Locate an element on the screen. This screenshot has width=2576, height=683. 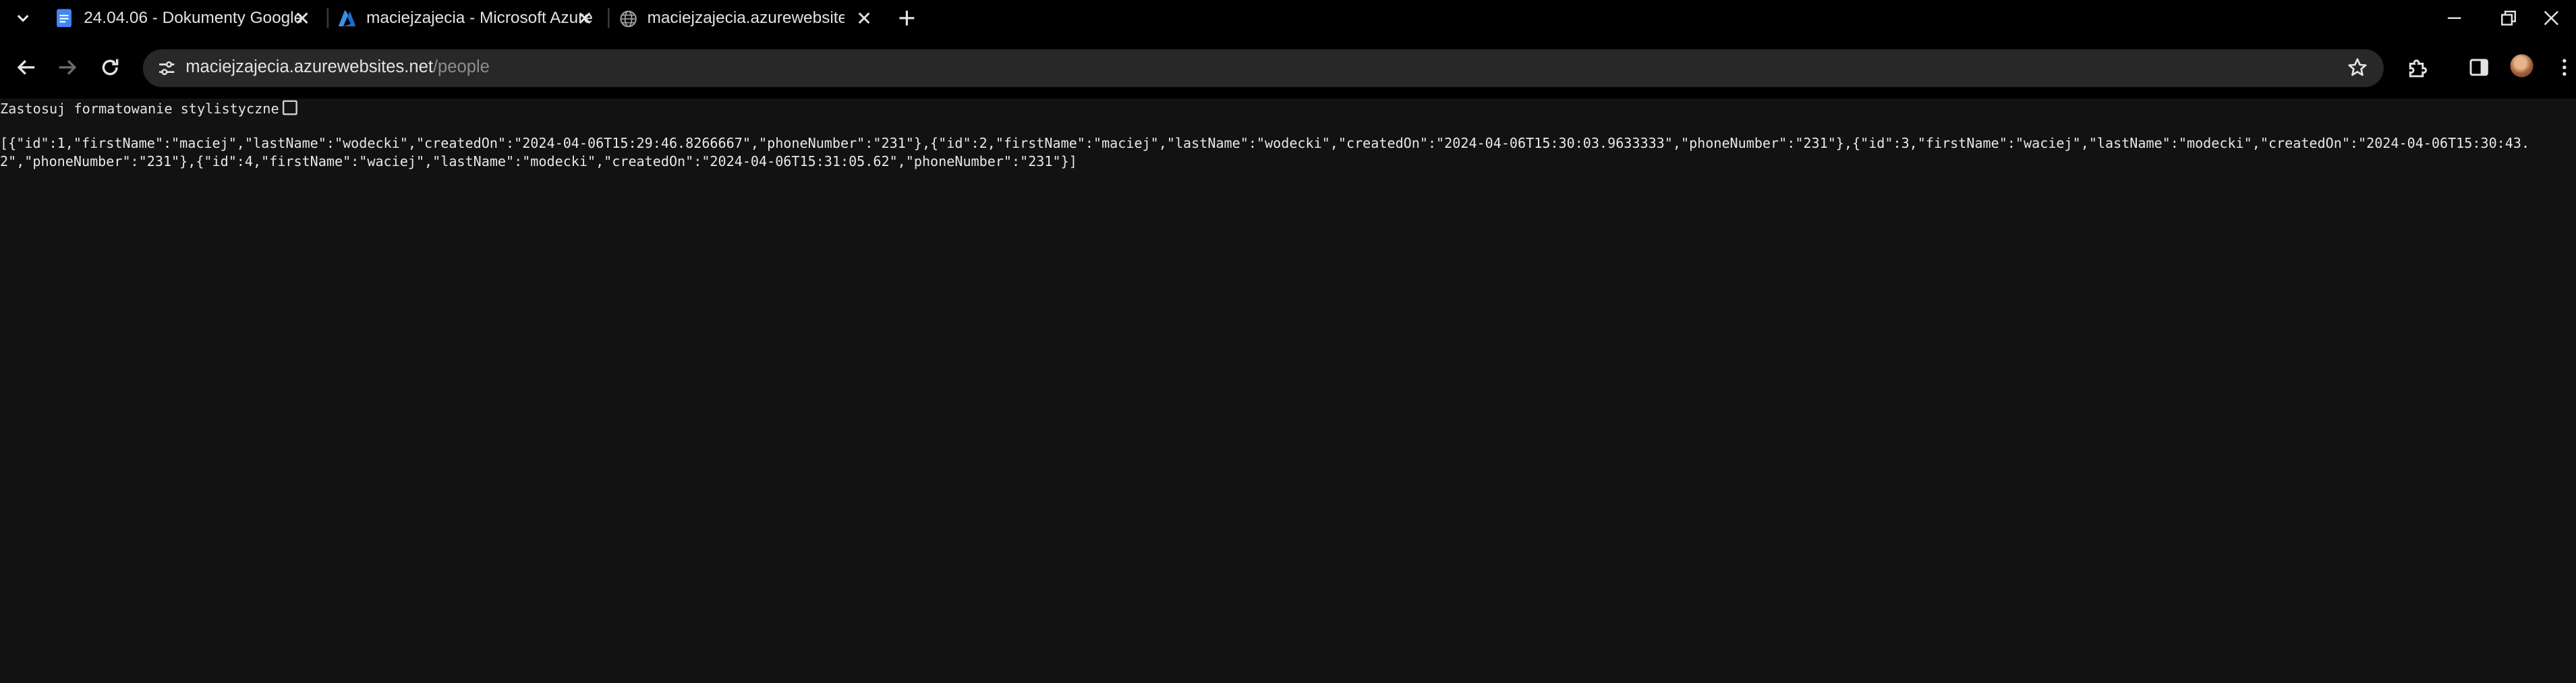
bookmark-button is located at coordinates (2357, 67).